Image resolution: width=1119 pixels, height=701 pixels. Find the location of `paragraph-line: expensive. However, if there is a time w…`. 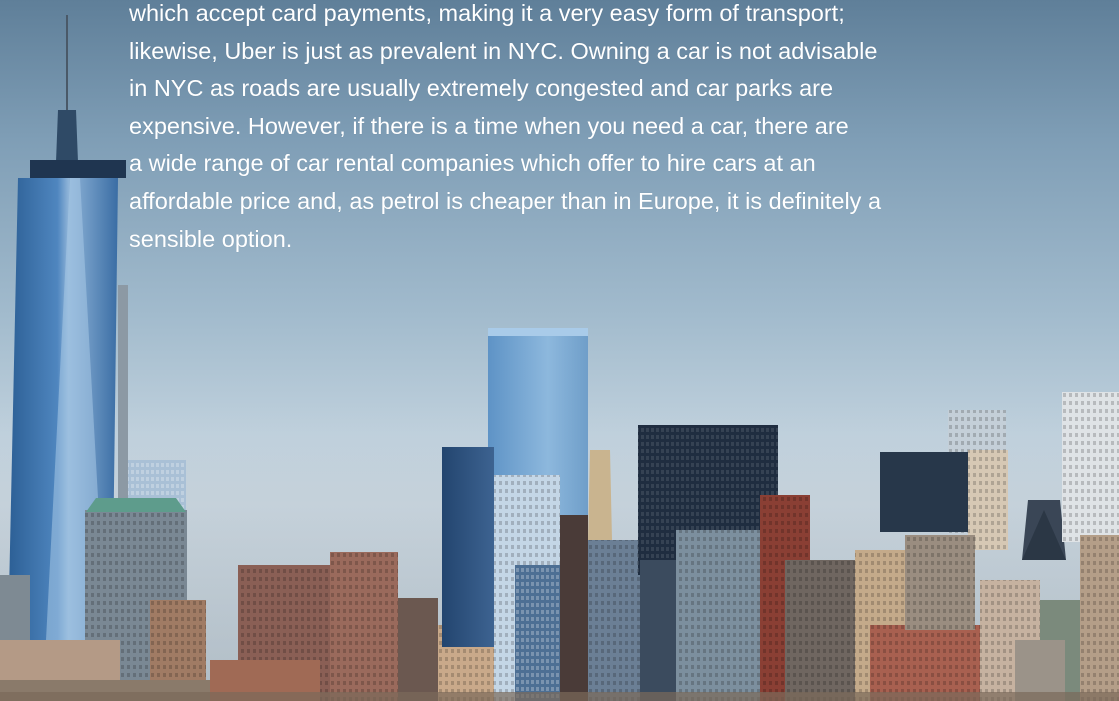

paragraph-line: expensive. However, if there is a time w… is located at coordinates (489, 125).